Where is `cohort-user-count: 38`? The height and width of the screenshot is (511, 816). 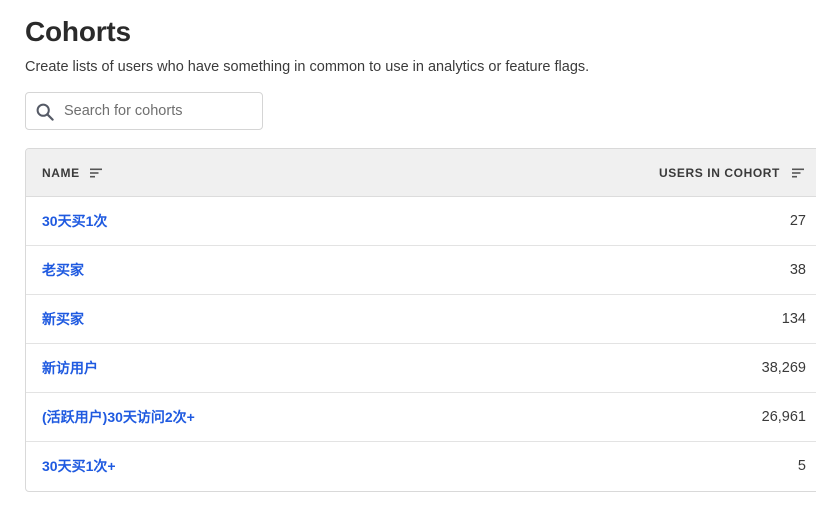
cohort-user-count: 38 is located at coordinates (797, 270).